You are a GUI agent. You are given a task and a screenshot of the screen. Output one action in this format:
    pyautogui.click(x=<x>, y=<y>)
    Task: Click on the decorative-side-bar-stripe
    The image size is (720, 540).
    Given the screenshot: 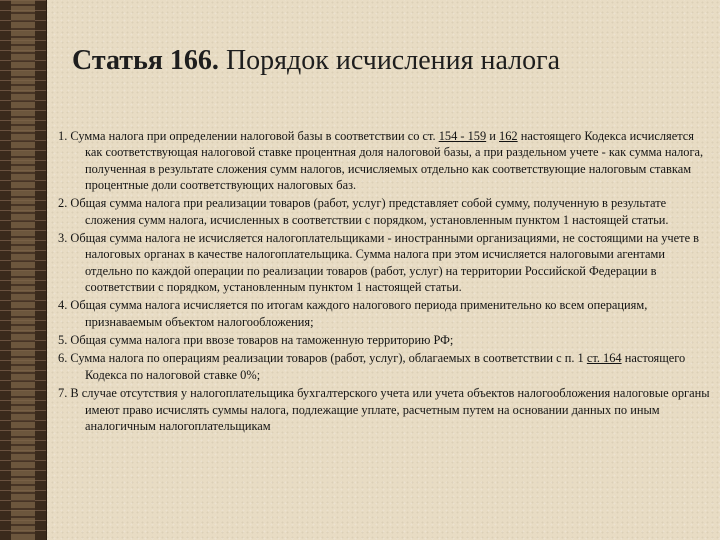 What is the action you would take?
    pyautogui.click(x=23, y=270)
    